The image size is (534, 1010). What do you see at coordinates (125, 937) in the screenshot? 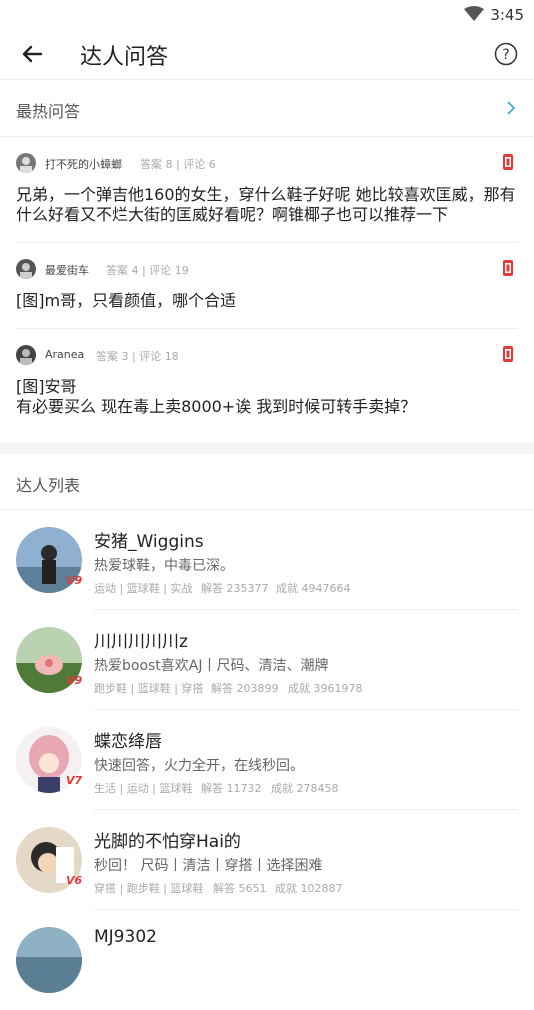
I see `expert-name: MJ9302` at bounding box center [125, 937].